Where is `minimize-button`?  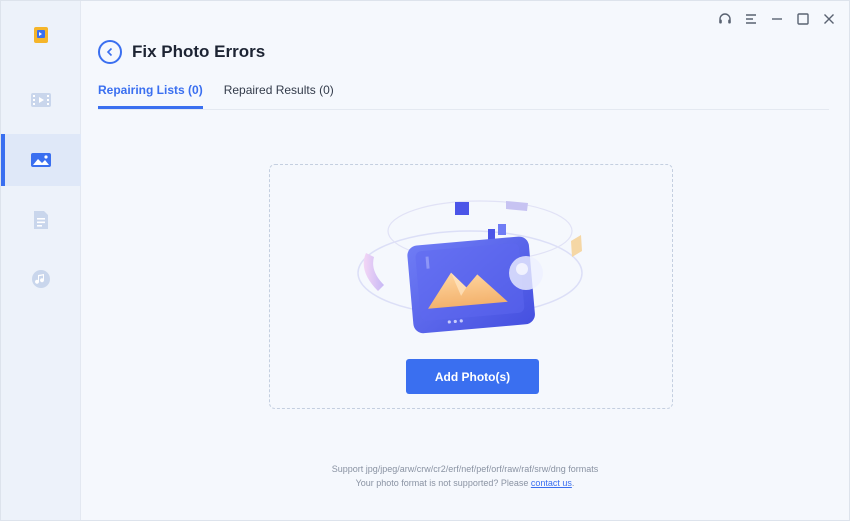 minimize-button is located at coordinates (777, 19).